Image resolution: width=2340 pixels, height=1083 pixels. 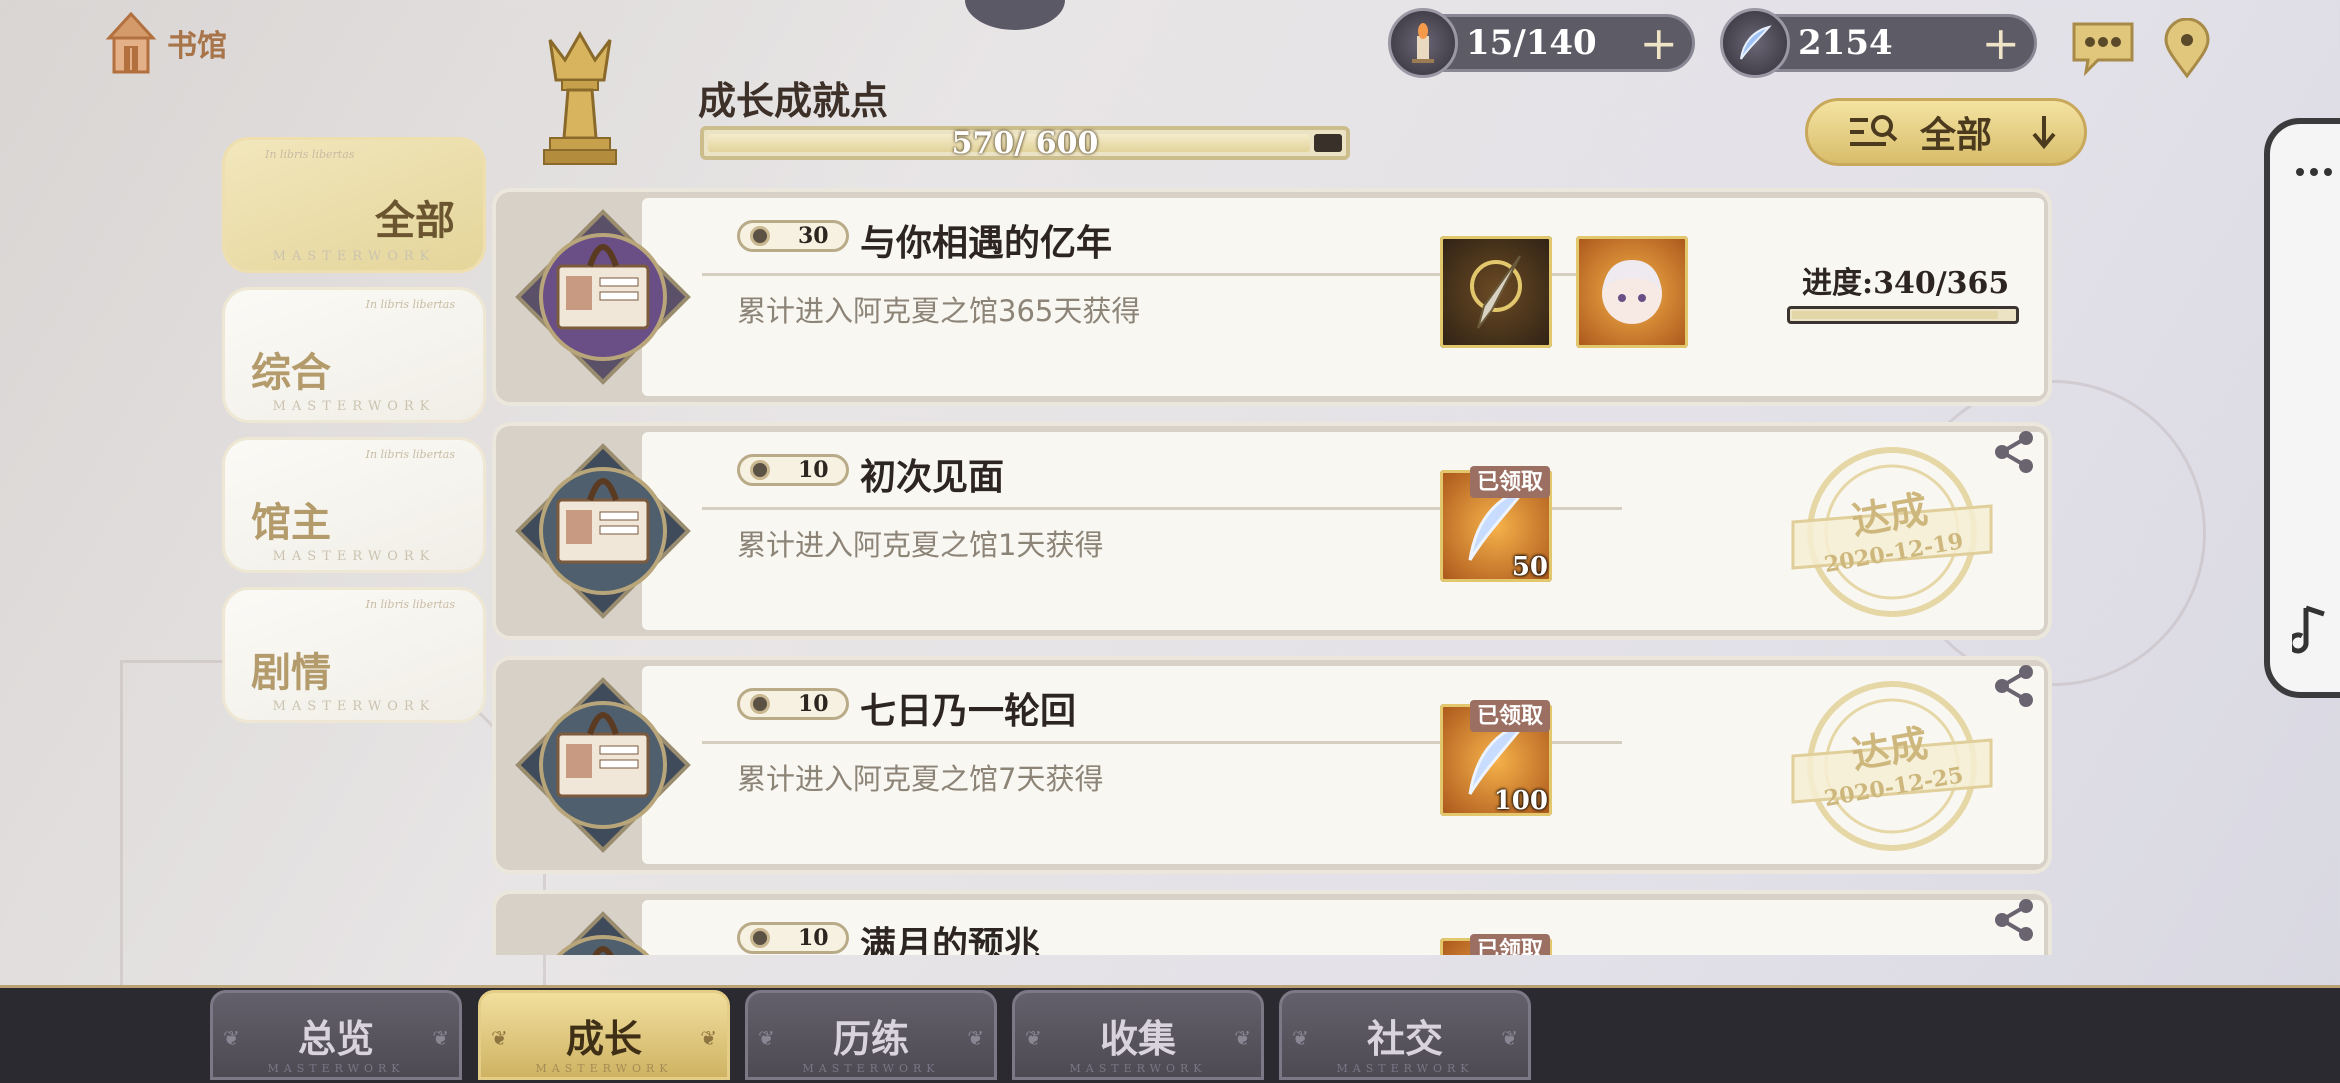 What do you see at coordinates (291, 672) in the screenshot?
I see `side-tab-label: 剧情` at bounding box center [291, 672].